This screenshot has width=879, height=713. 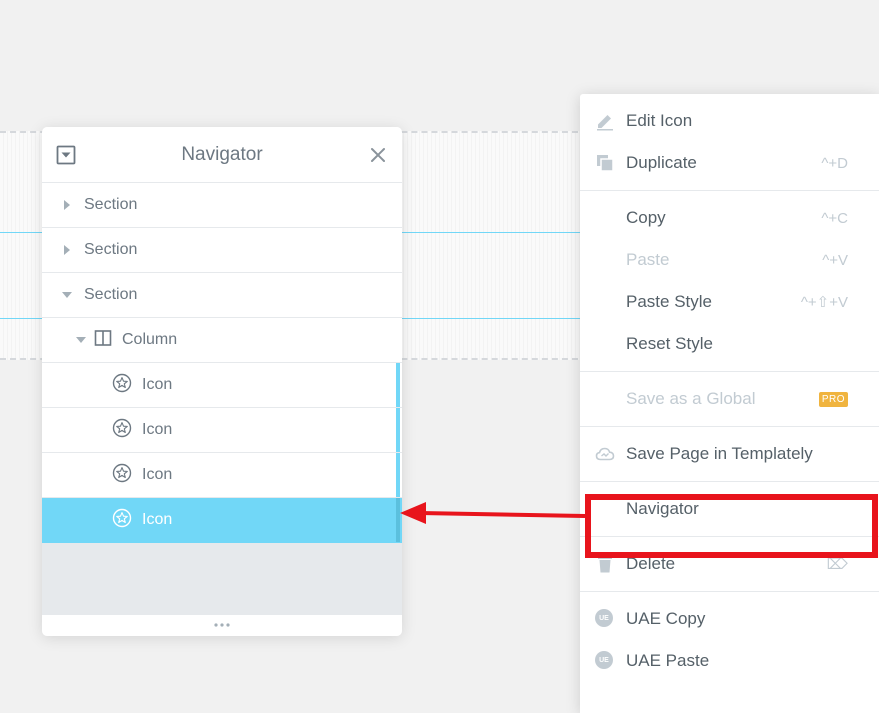 I want to click on duplicate-icon, so click(x=605, y=163).